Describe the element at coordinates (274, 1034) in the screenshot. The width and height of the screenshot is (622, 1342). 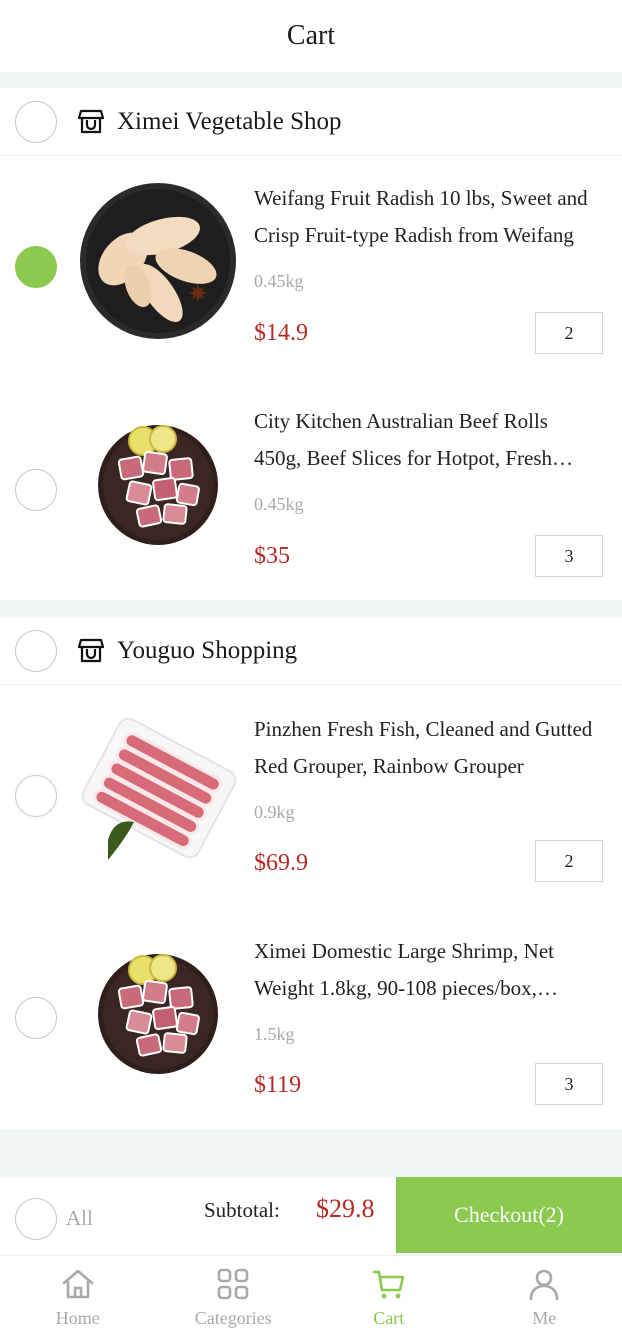
I see `product-weight: 1.5kg` at that location.